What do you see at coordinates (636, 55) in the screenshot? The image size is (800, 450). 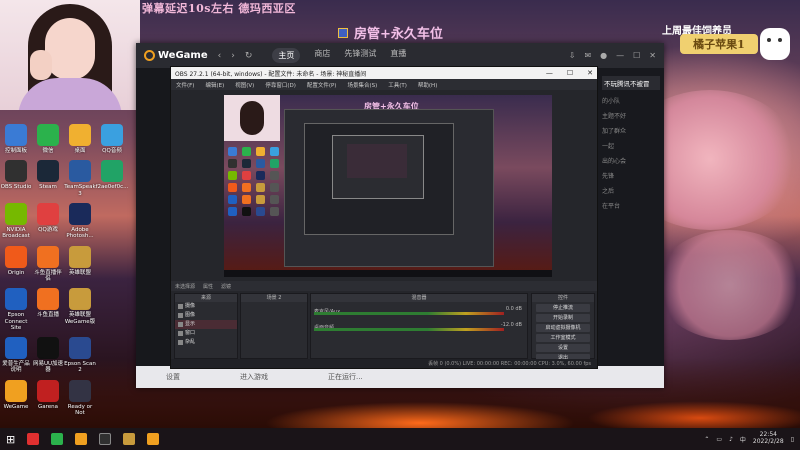 I see `maximize-icon: ☐` at bounding box center [636, 55].